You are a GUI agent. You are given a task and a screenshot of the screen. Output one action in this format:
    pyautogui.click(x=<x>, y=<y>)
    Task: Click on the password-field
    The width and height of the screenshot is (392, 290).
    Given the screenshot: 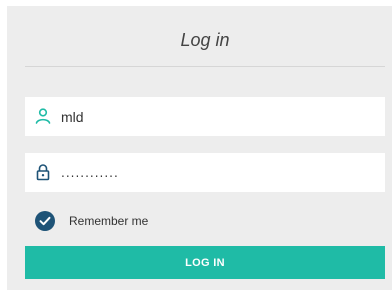 What is the action you would take?
    pyautogui.click(x=205, y=172)
    